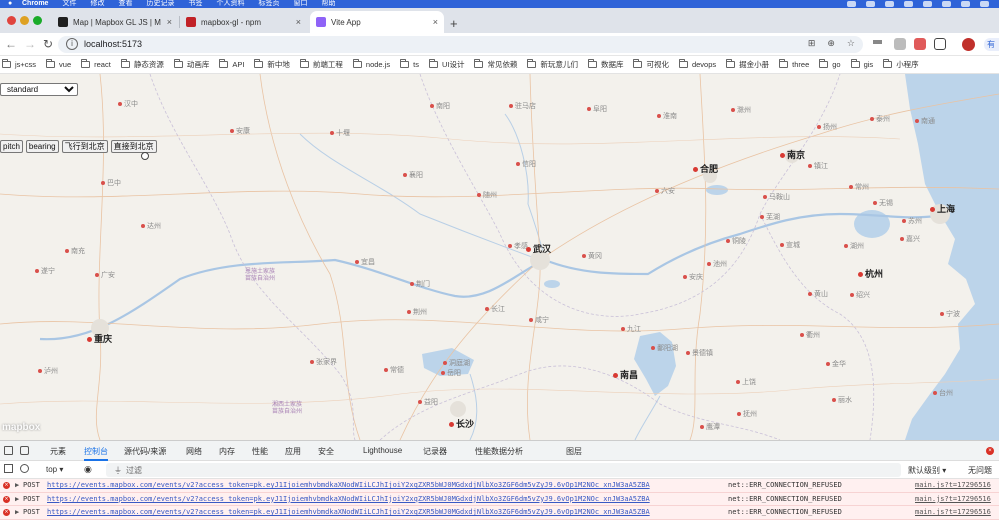  I want to click on extensions-puzzle-icon, so click(940, 44).